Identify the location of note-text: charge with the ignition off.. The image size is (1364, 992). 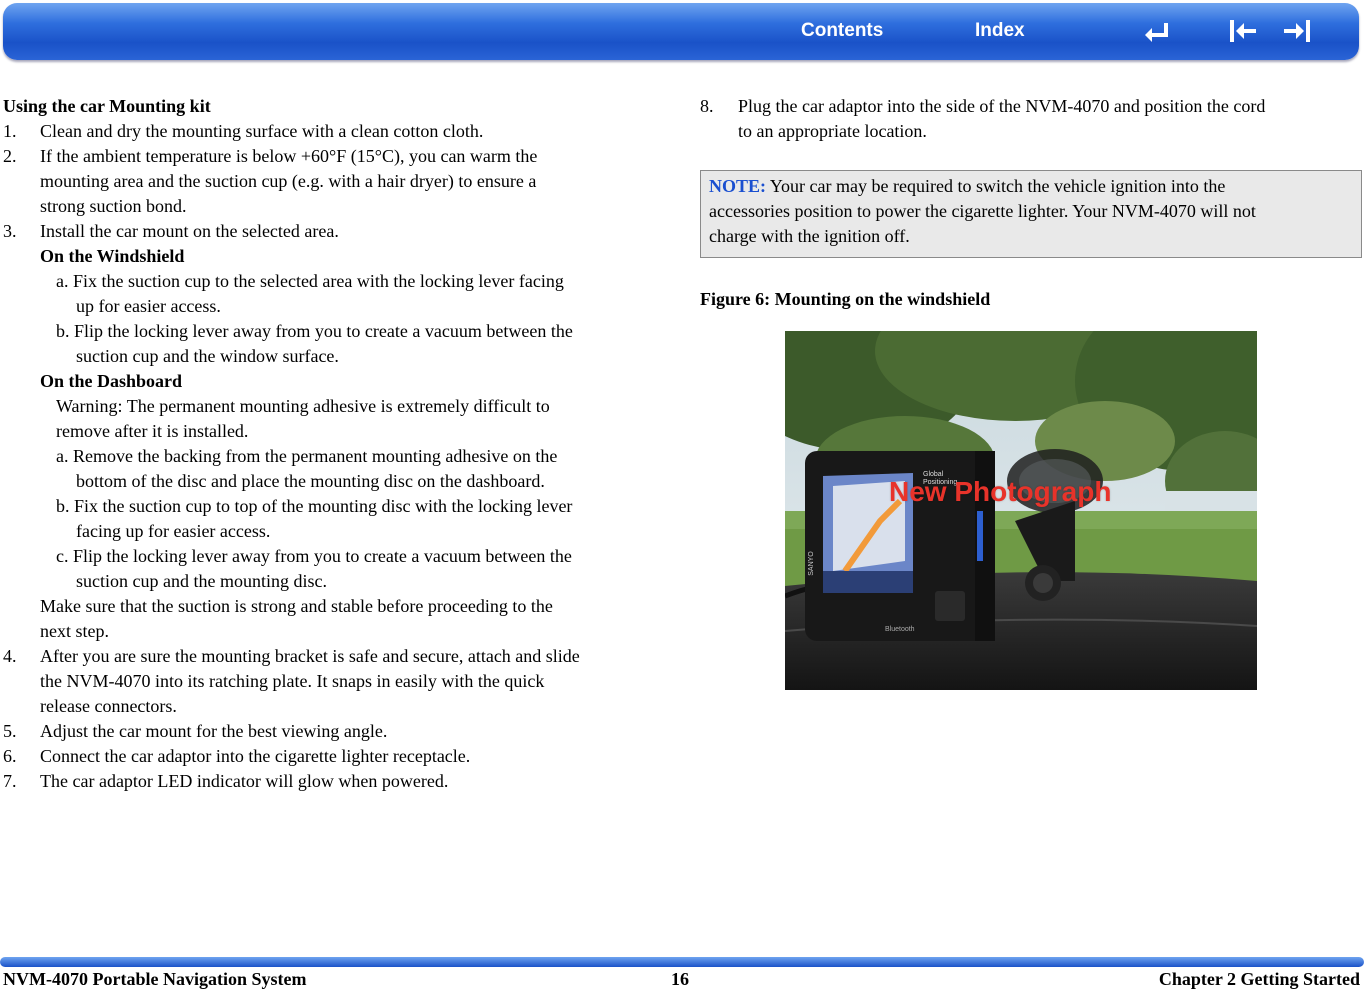
(809, 236).